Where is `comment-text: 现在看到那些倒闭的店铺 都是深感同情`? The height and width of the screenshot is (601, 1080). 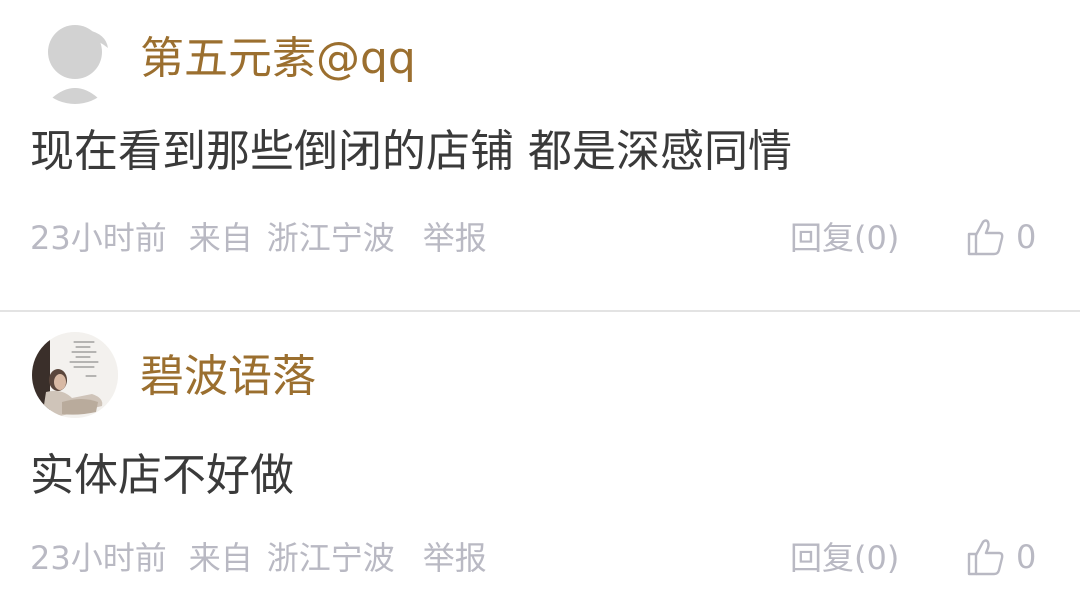 comment-text: 现在看到那些倒闭的店铺 都是深感同情 is located at coordinates (411, 151).